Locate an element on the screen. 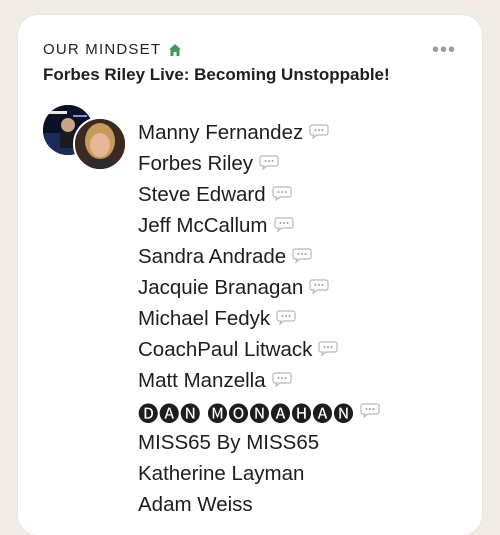  attendee-name: Matt Manzella is located at coordinates (202, 380).